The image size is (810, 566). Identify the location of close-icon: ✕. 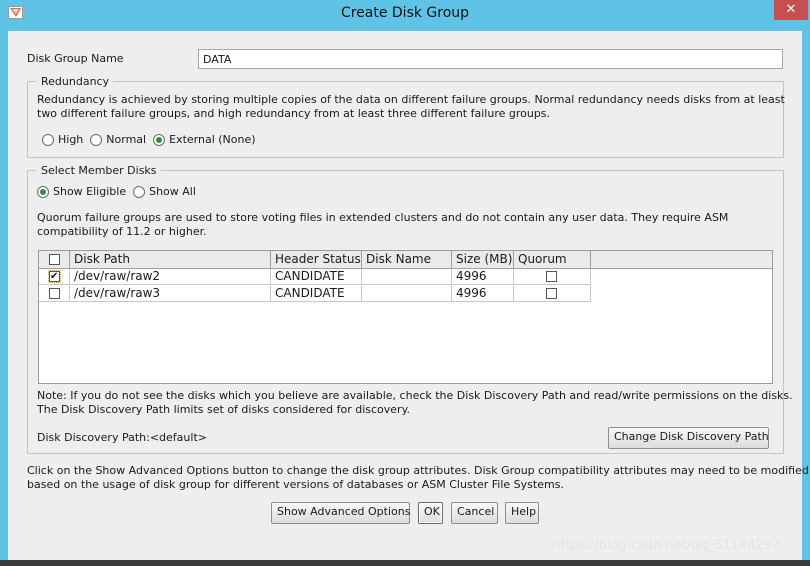
(791, 9).